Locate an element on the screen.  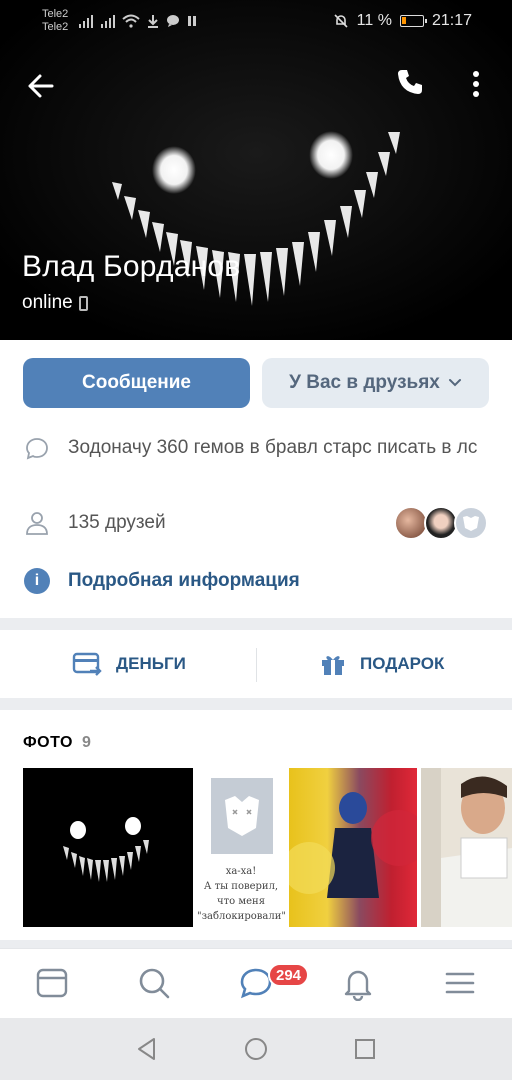
message-button: Сообщение is located at coordinates (136, 383).